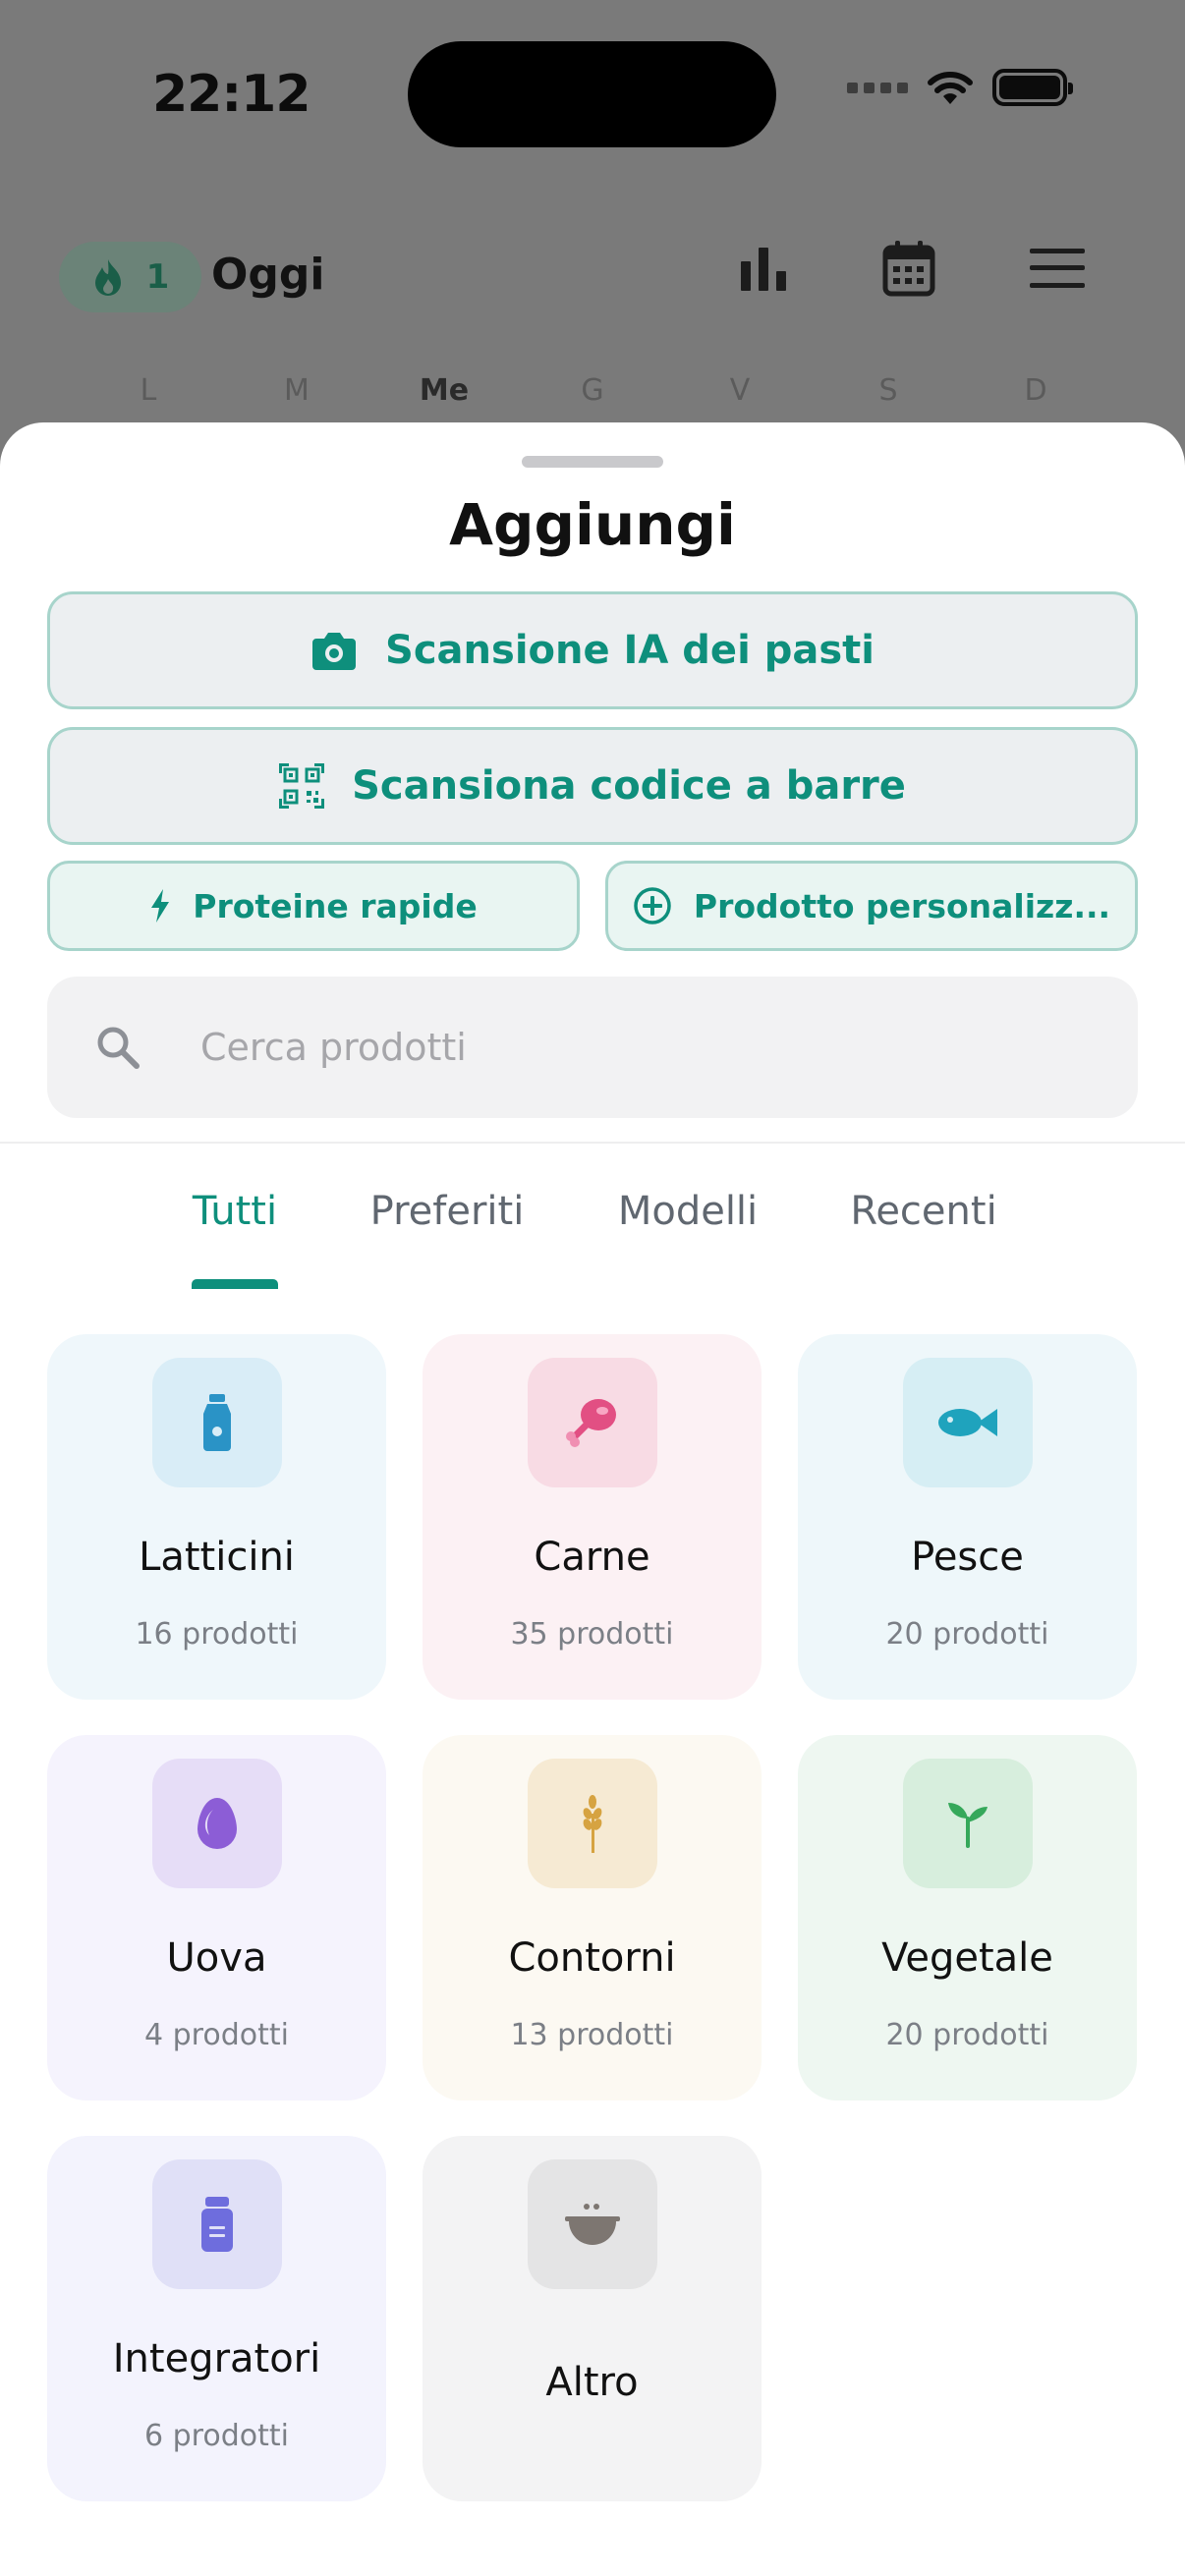 The height and width of the screenshot is (2576, 1185). Describe the element at coordinates (592, 462) in the screenshot. I see `sheet-grabber` at that location.